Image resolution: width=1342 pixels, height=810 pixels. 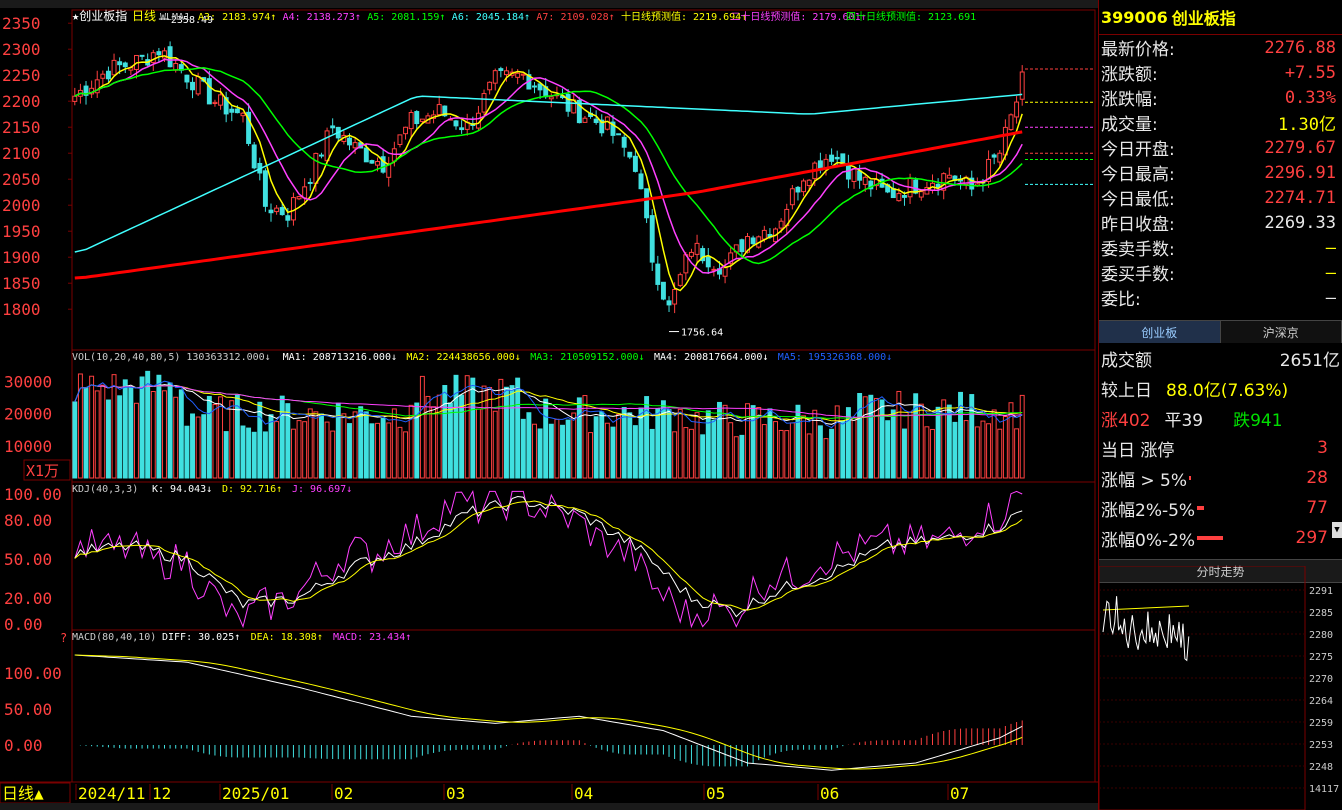 I want to click on volume-ma-value: MA1: 208713216.000↓, so click(x=340, y=357).